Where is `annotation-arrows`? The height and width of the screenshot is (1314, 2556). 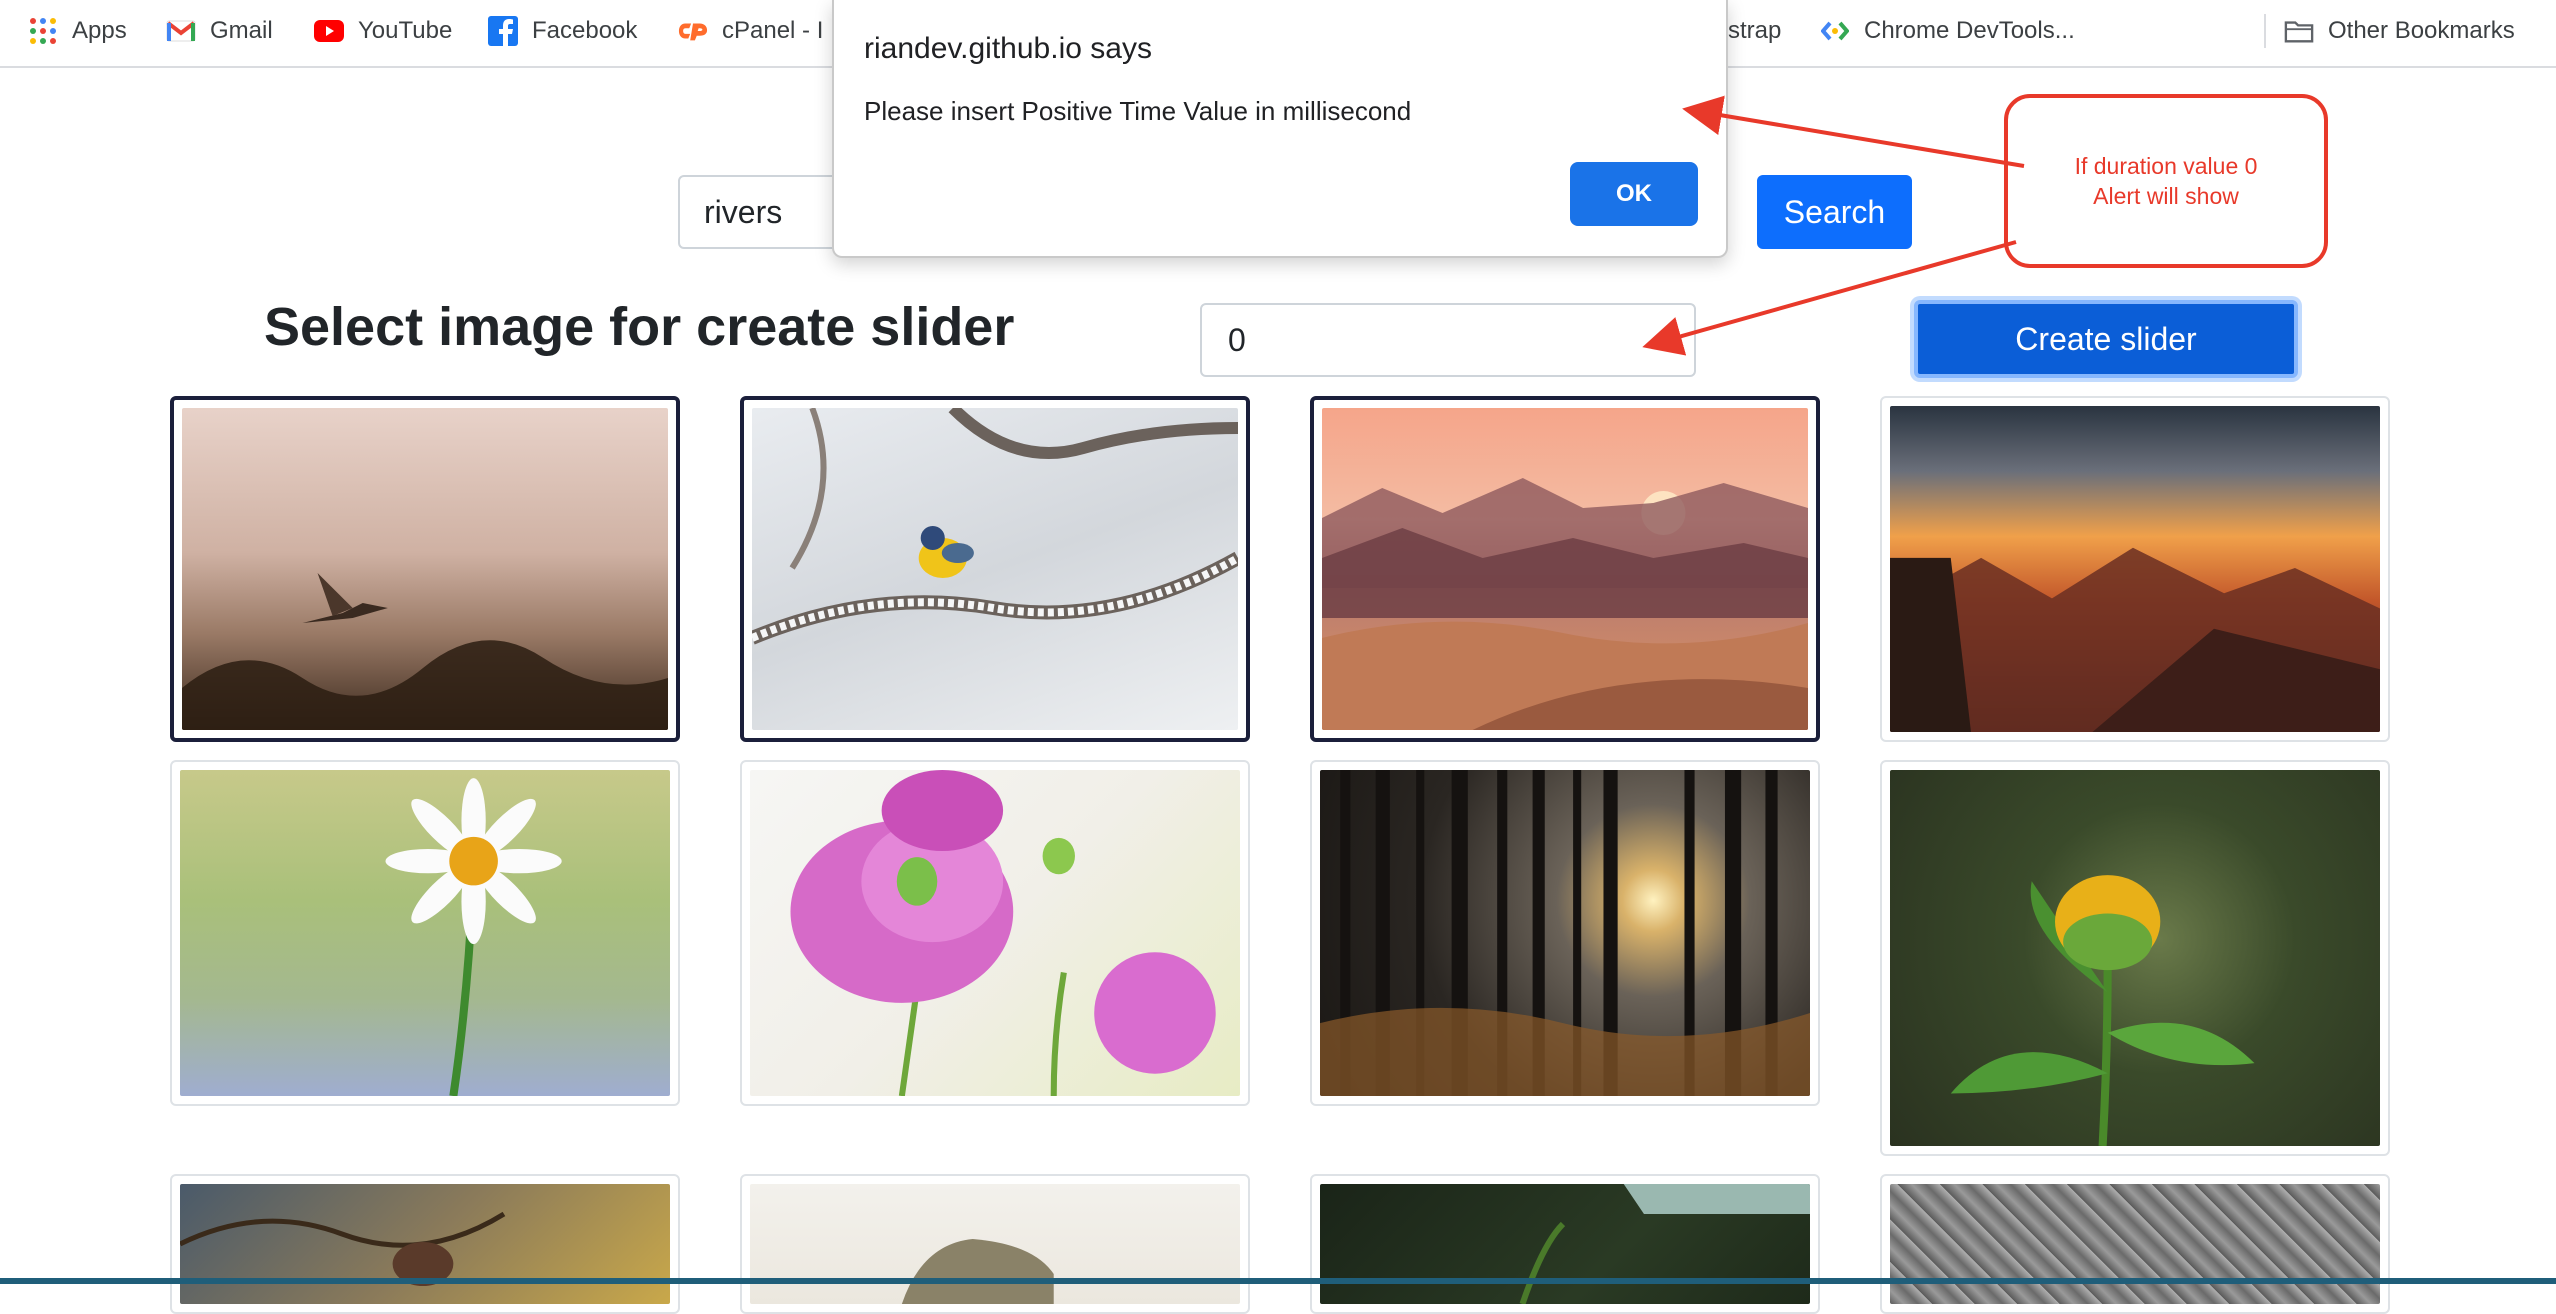
annotation-arrows is located at coordinates (1833, 225).